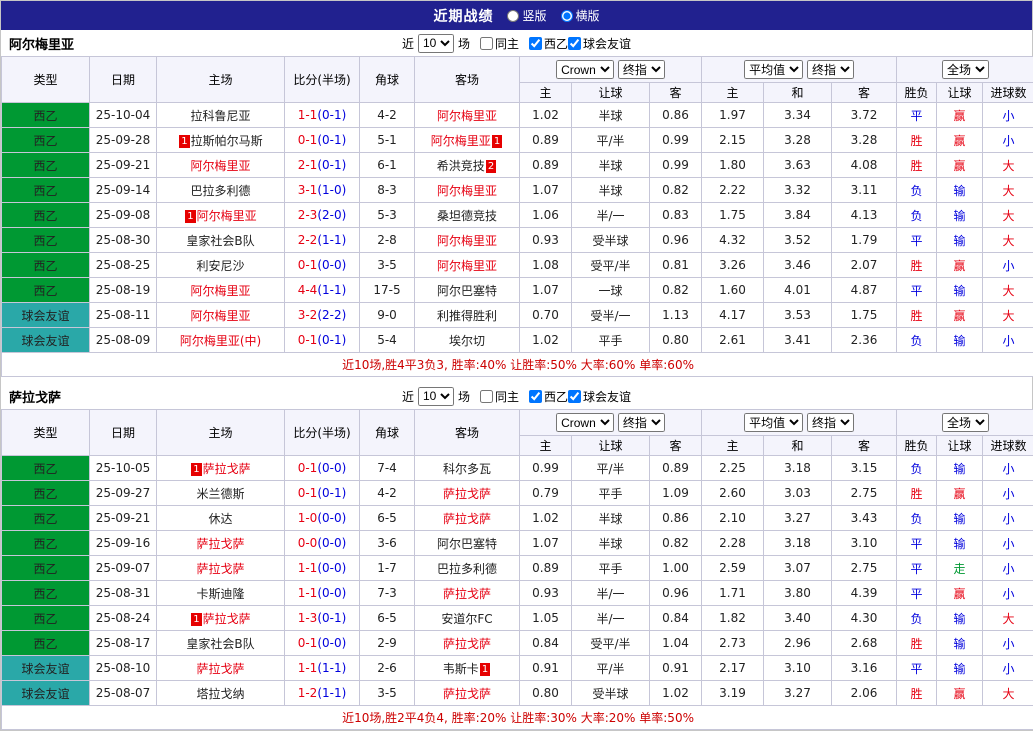  I want to click on team-link: 塔拉戈纳, so click(220, 694).